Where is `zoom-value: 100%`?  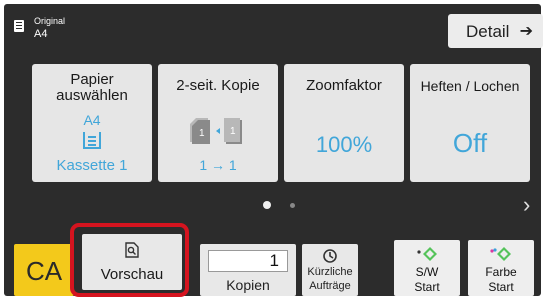
zoom-value: 100% is located at coordinates (344, 144).